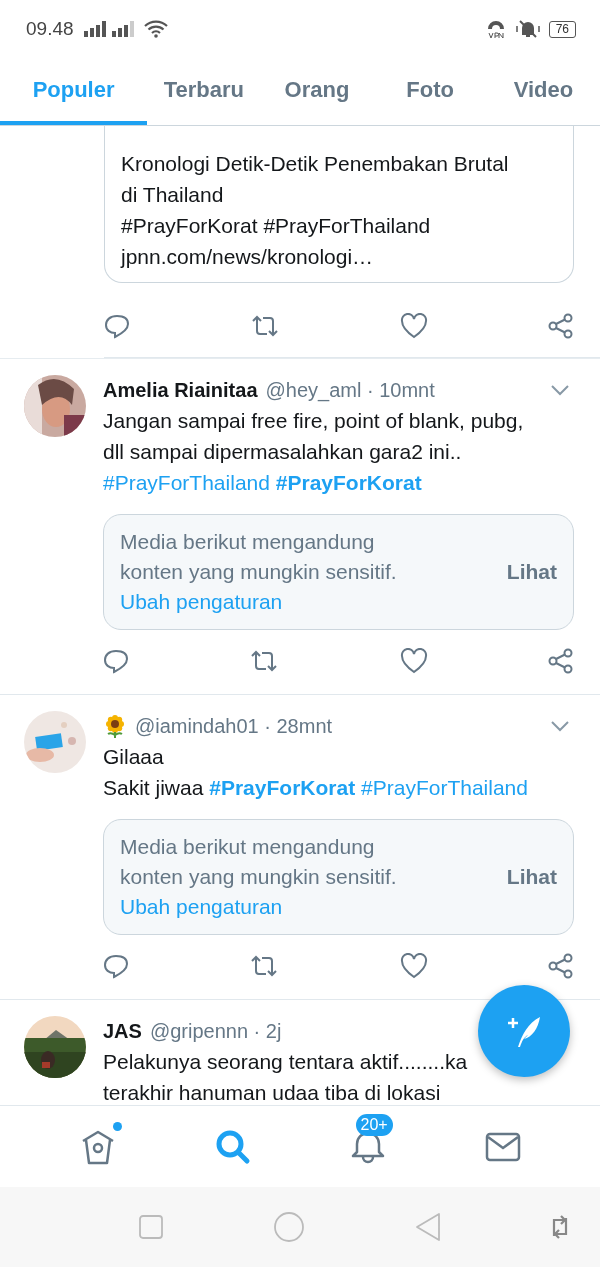 The height and width of the screenshot is (1267, 600). What do you see at coordinates (502, 1146) in the screenshot?
I see `mail-icon` at bounding box center [502, 1146].